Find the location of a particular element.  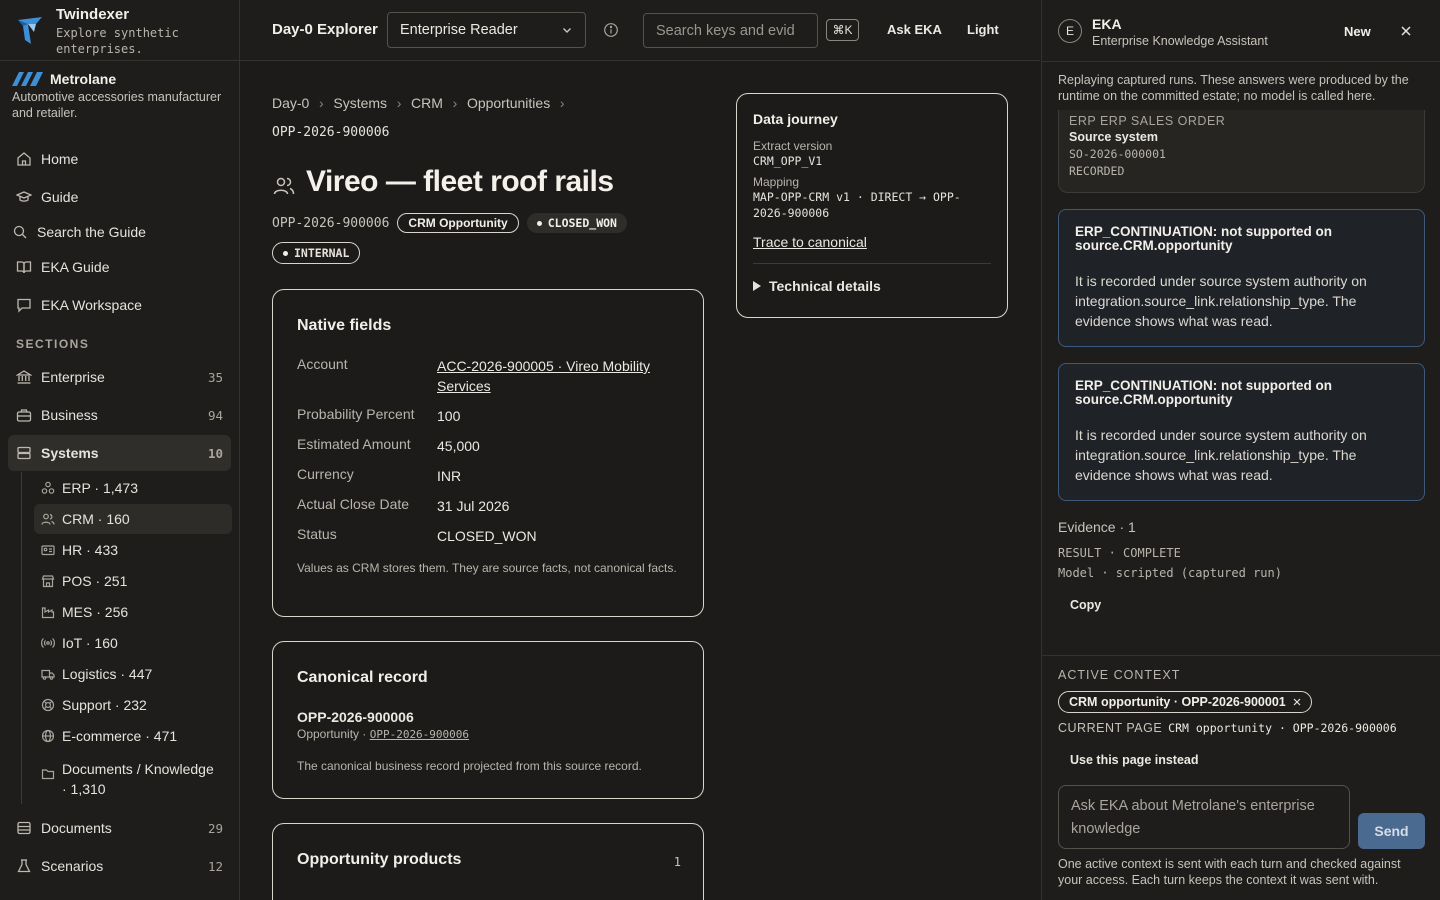

users-icon is located at coordinates (284, 186).